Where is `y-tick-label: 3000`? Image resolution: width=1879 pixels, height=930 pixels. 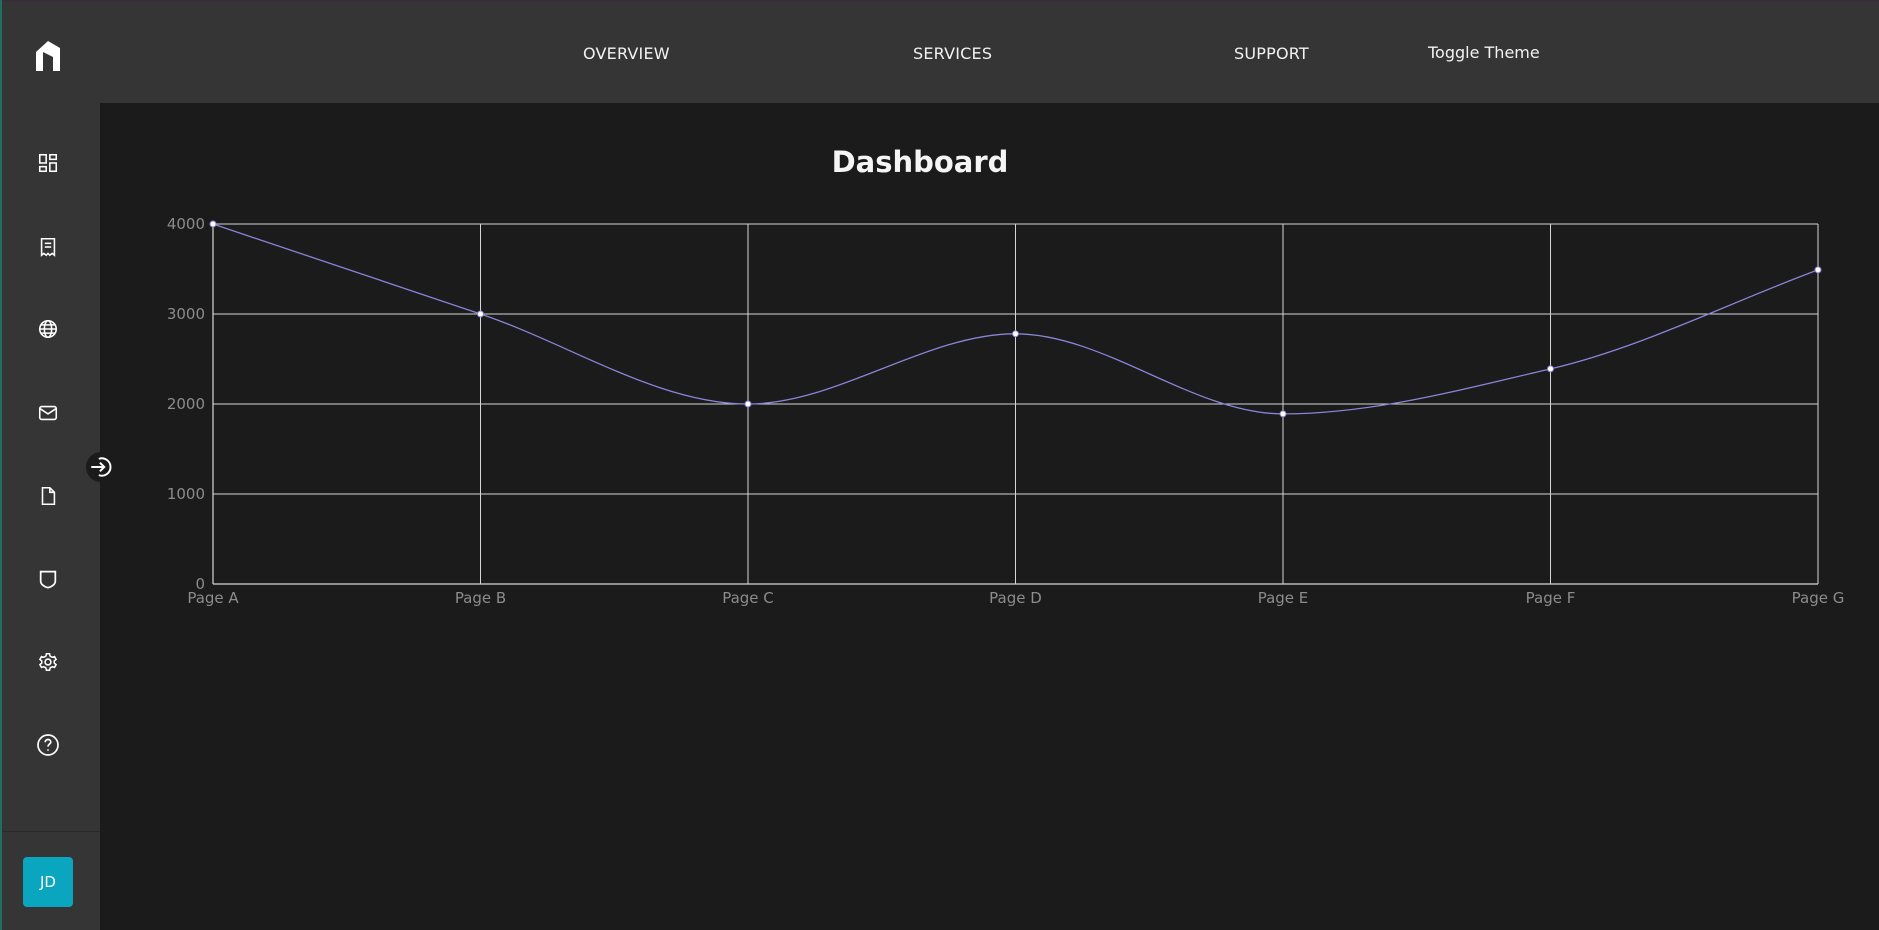 y-tick-label: 3000 is located at coordinates (186, 314).